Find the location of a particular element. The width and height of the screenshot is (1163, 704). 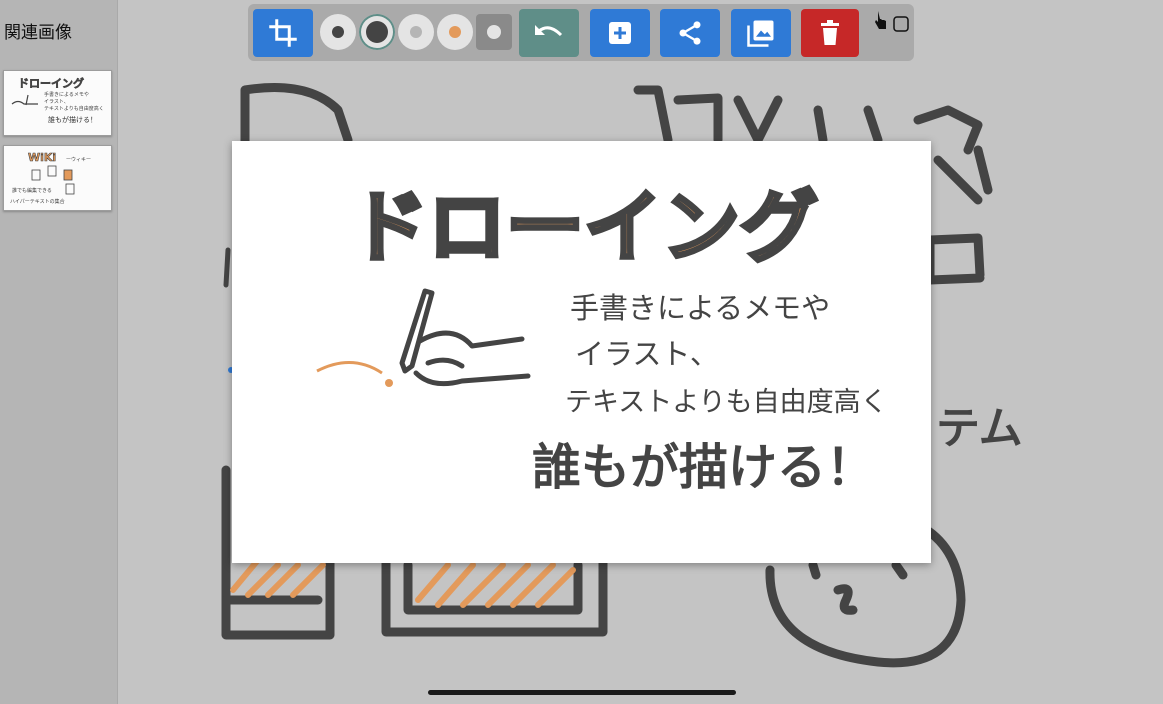

image-button is located at coordinates (761, 33).